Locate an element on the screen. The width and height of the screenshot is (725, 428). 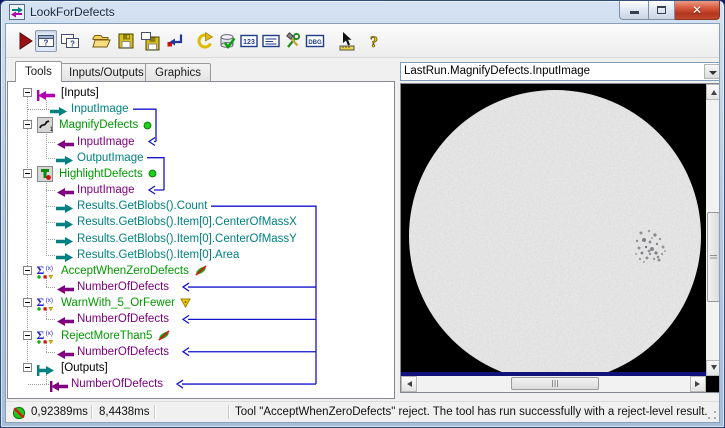
run-button is located at coordinates (25, 41).